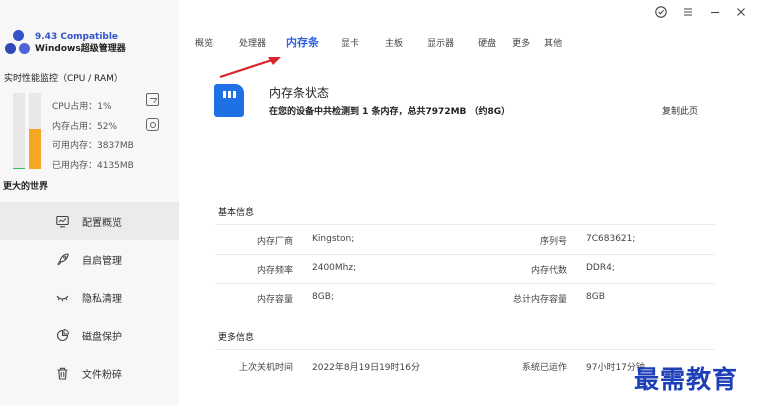 Image resolution: width=757 pixels, height=405 pixels. What do you see at coordinates (229, 100) in the screenshot?
I see `ram-card-icon` at bounding box center [229, 100].